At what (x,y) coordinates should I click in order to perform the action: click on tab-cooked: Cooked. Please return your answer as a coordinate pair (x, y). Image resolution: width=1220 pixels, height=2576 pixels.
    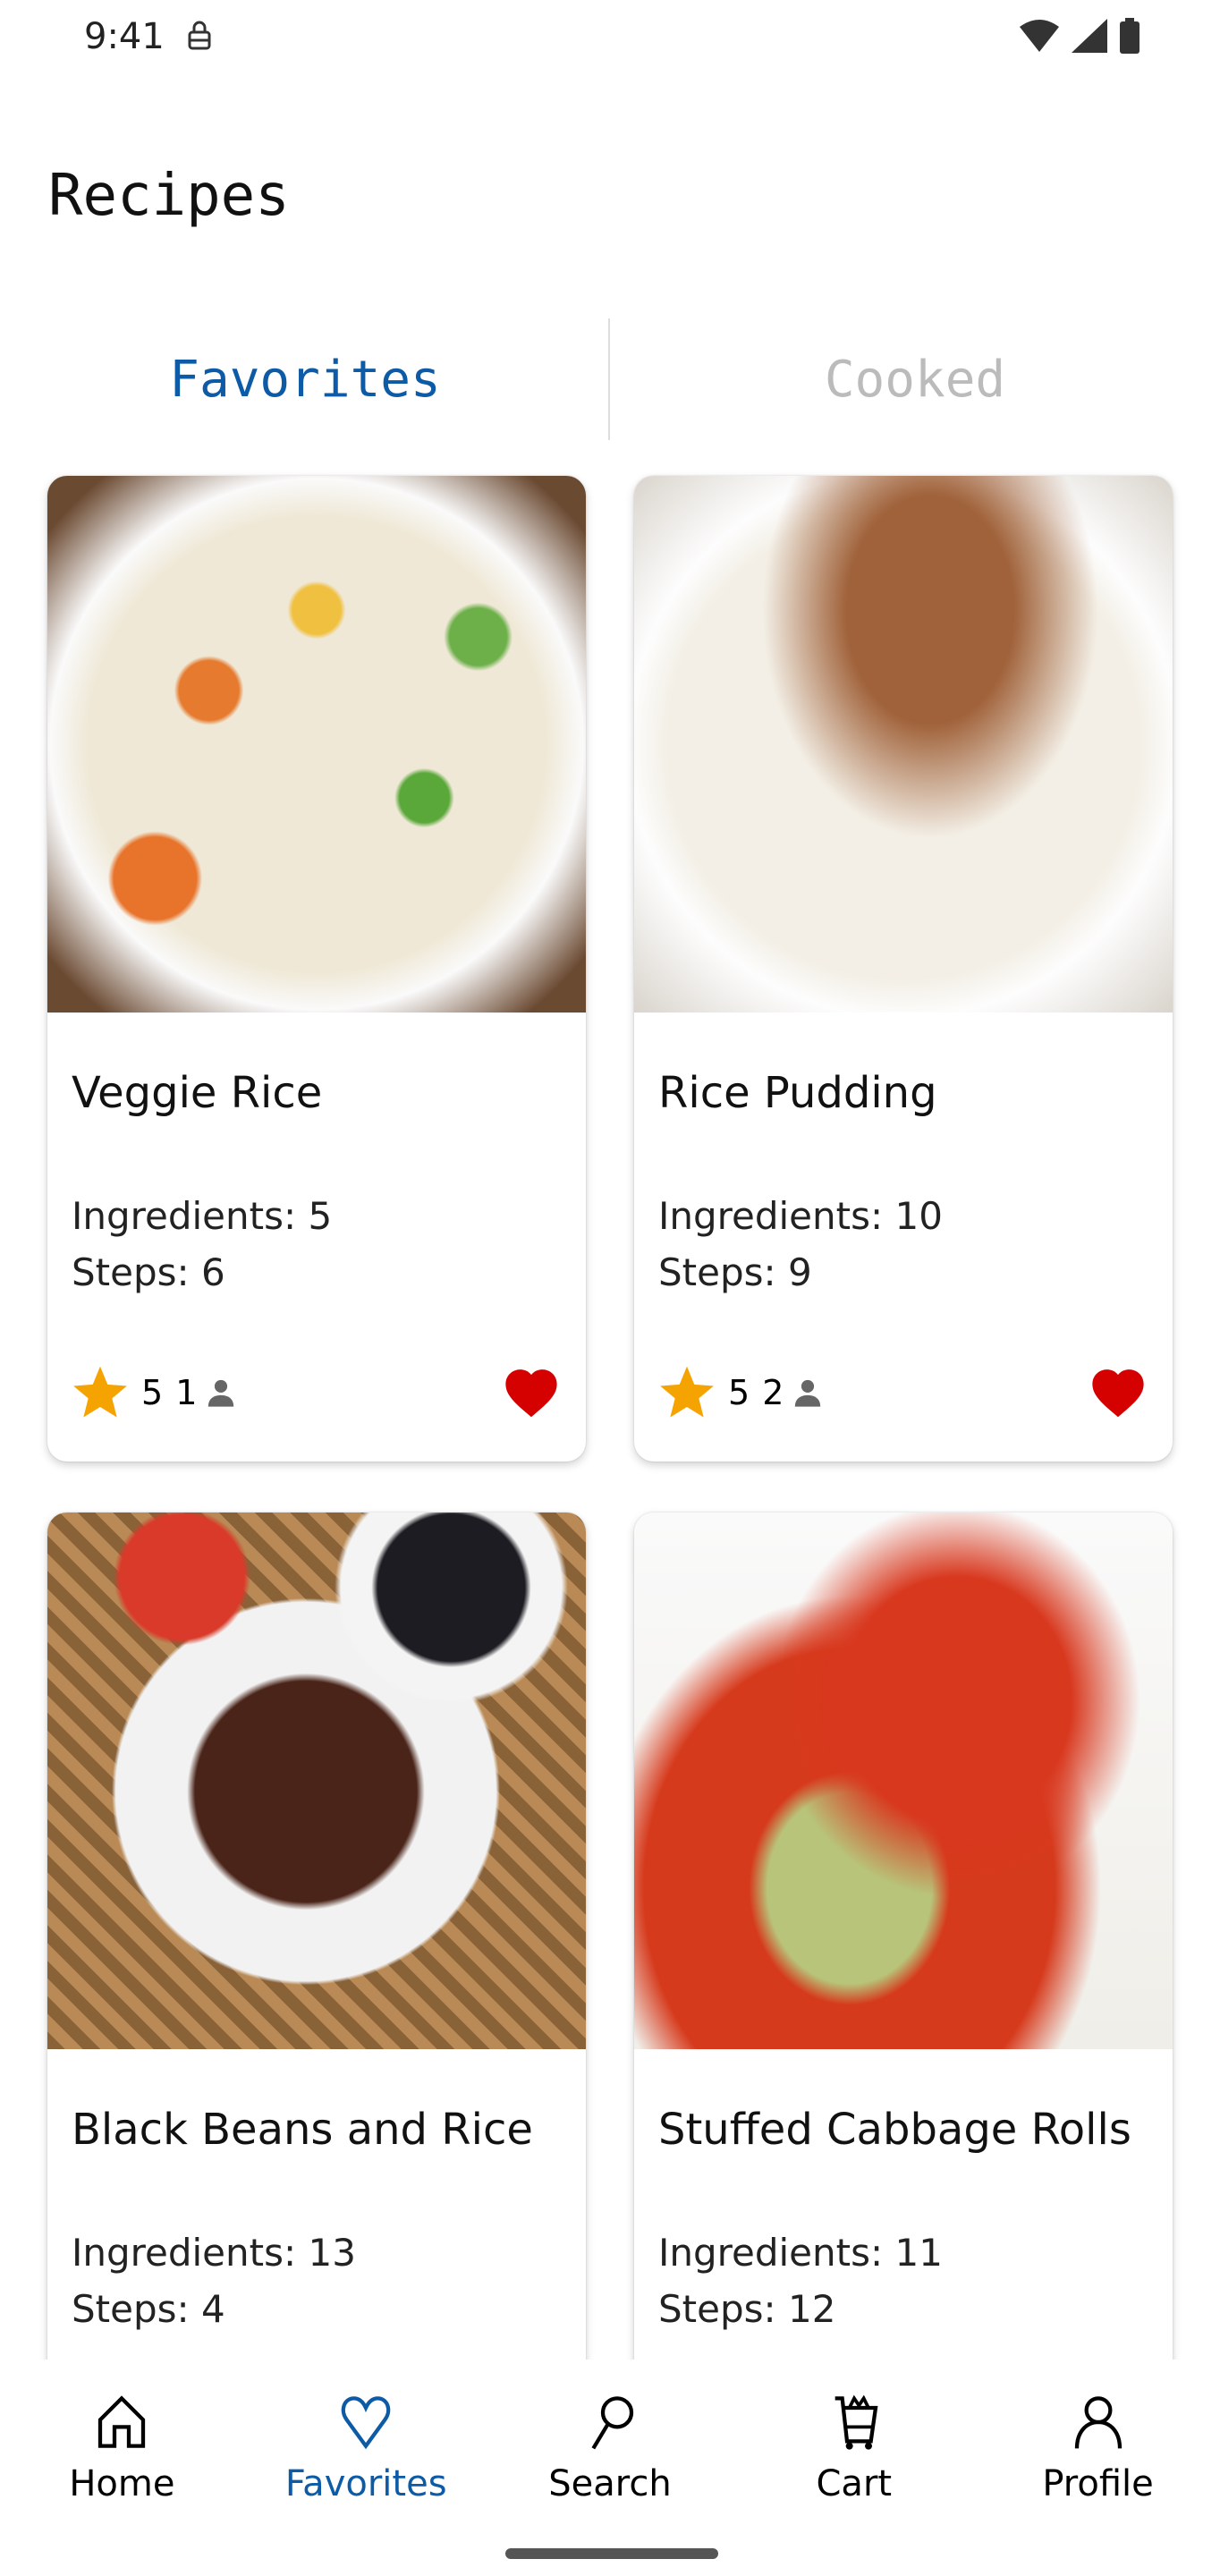
    Looking at the image, I should click on (915, 379).